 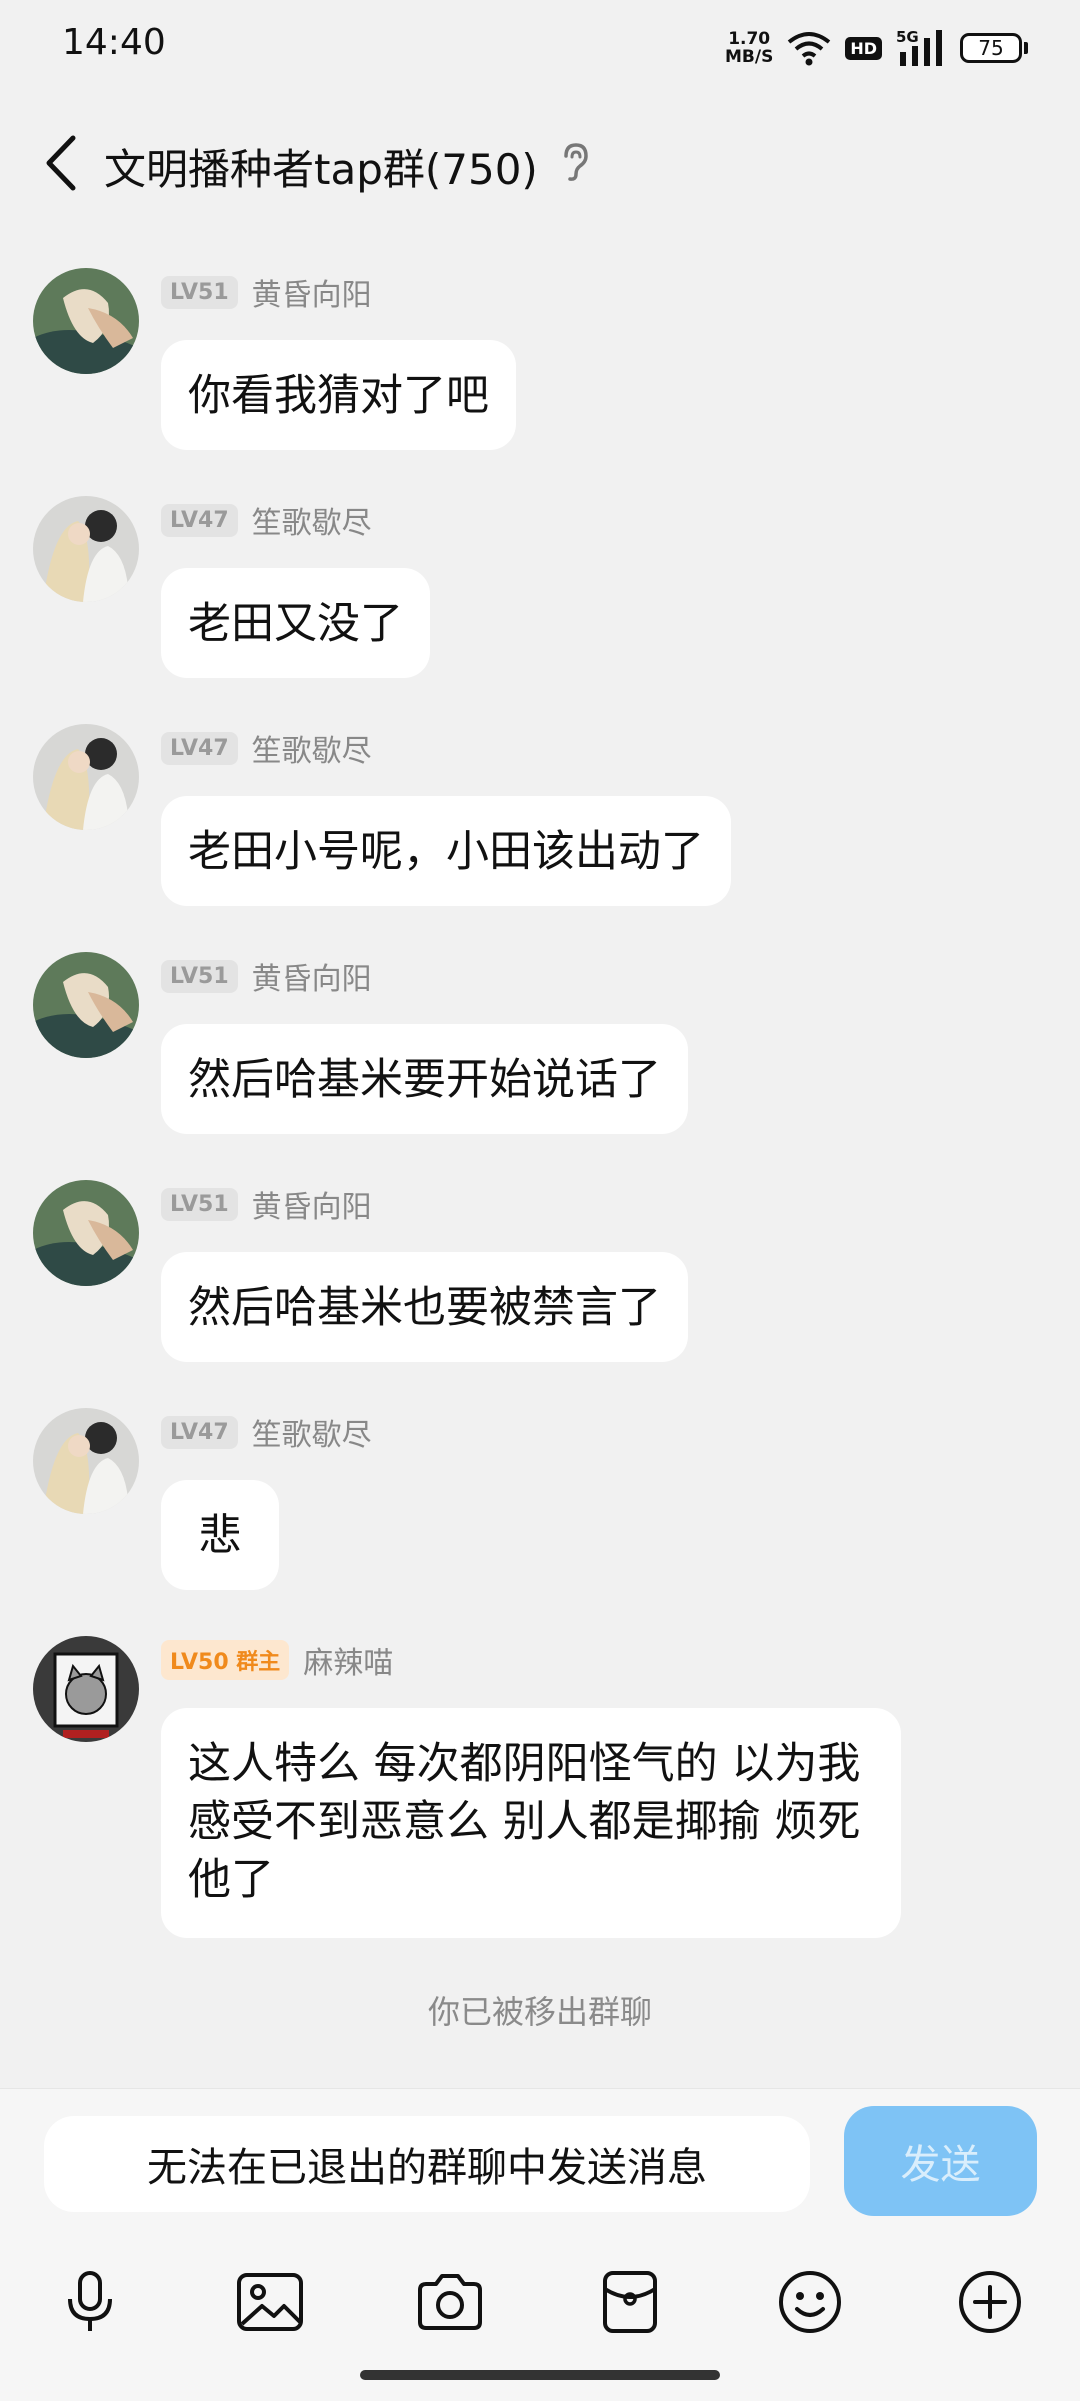 I want to click on emoji-button, so click(x=810, y=2302).